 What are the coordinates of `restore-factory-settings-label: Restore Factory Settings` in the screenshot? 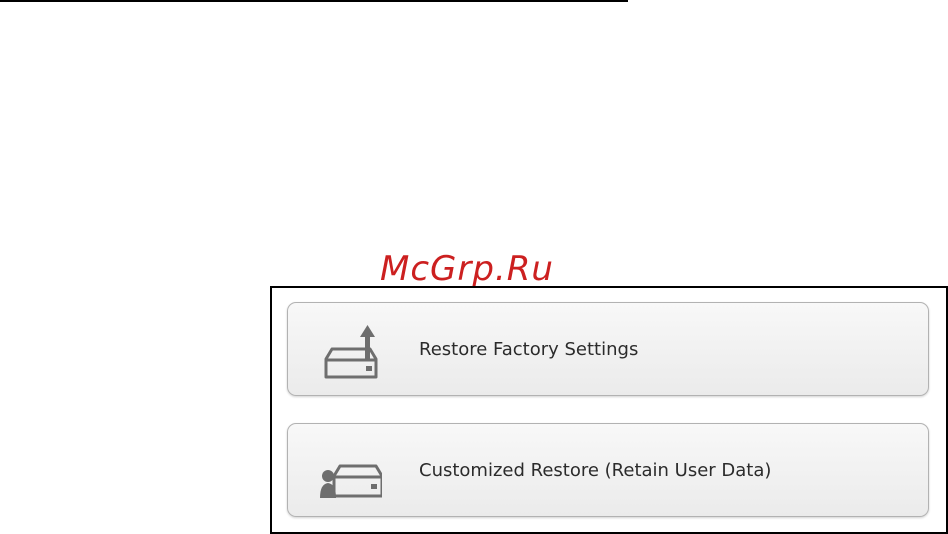 It's located at (529, 349).